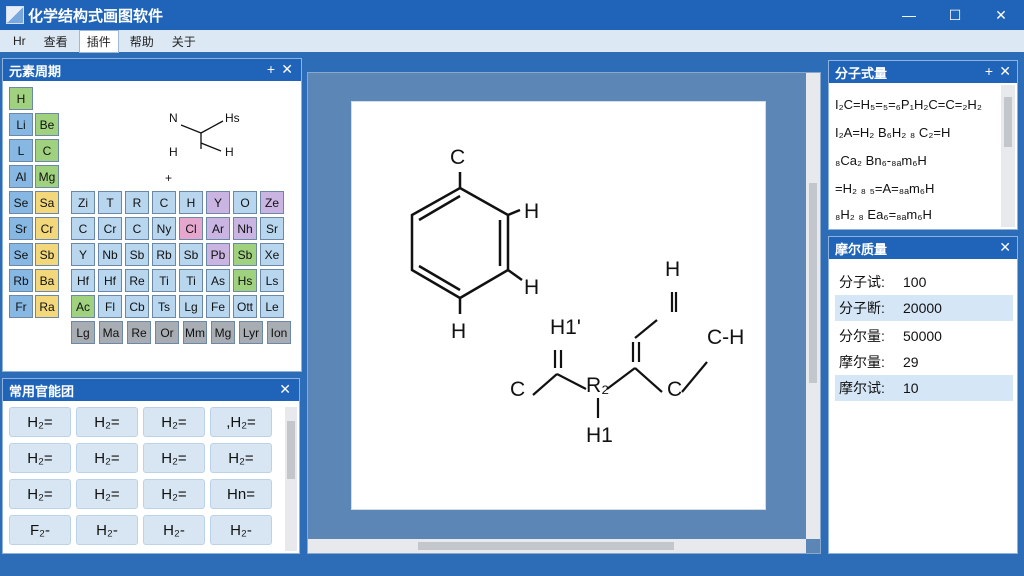 The image size is (1024, 576). I want to click on atom-r2: R₂, so click(597, 386).